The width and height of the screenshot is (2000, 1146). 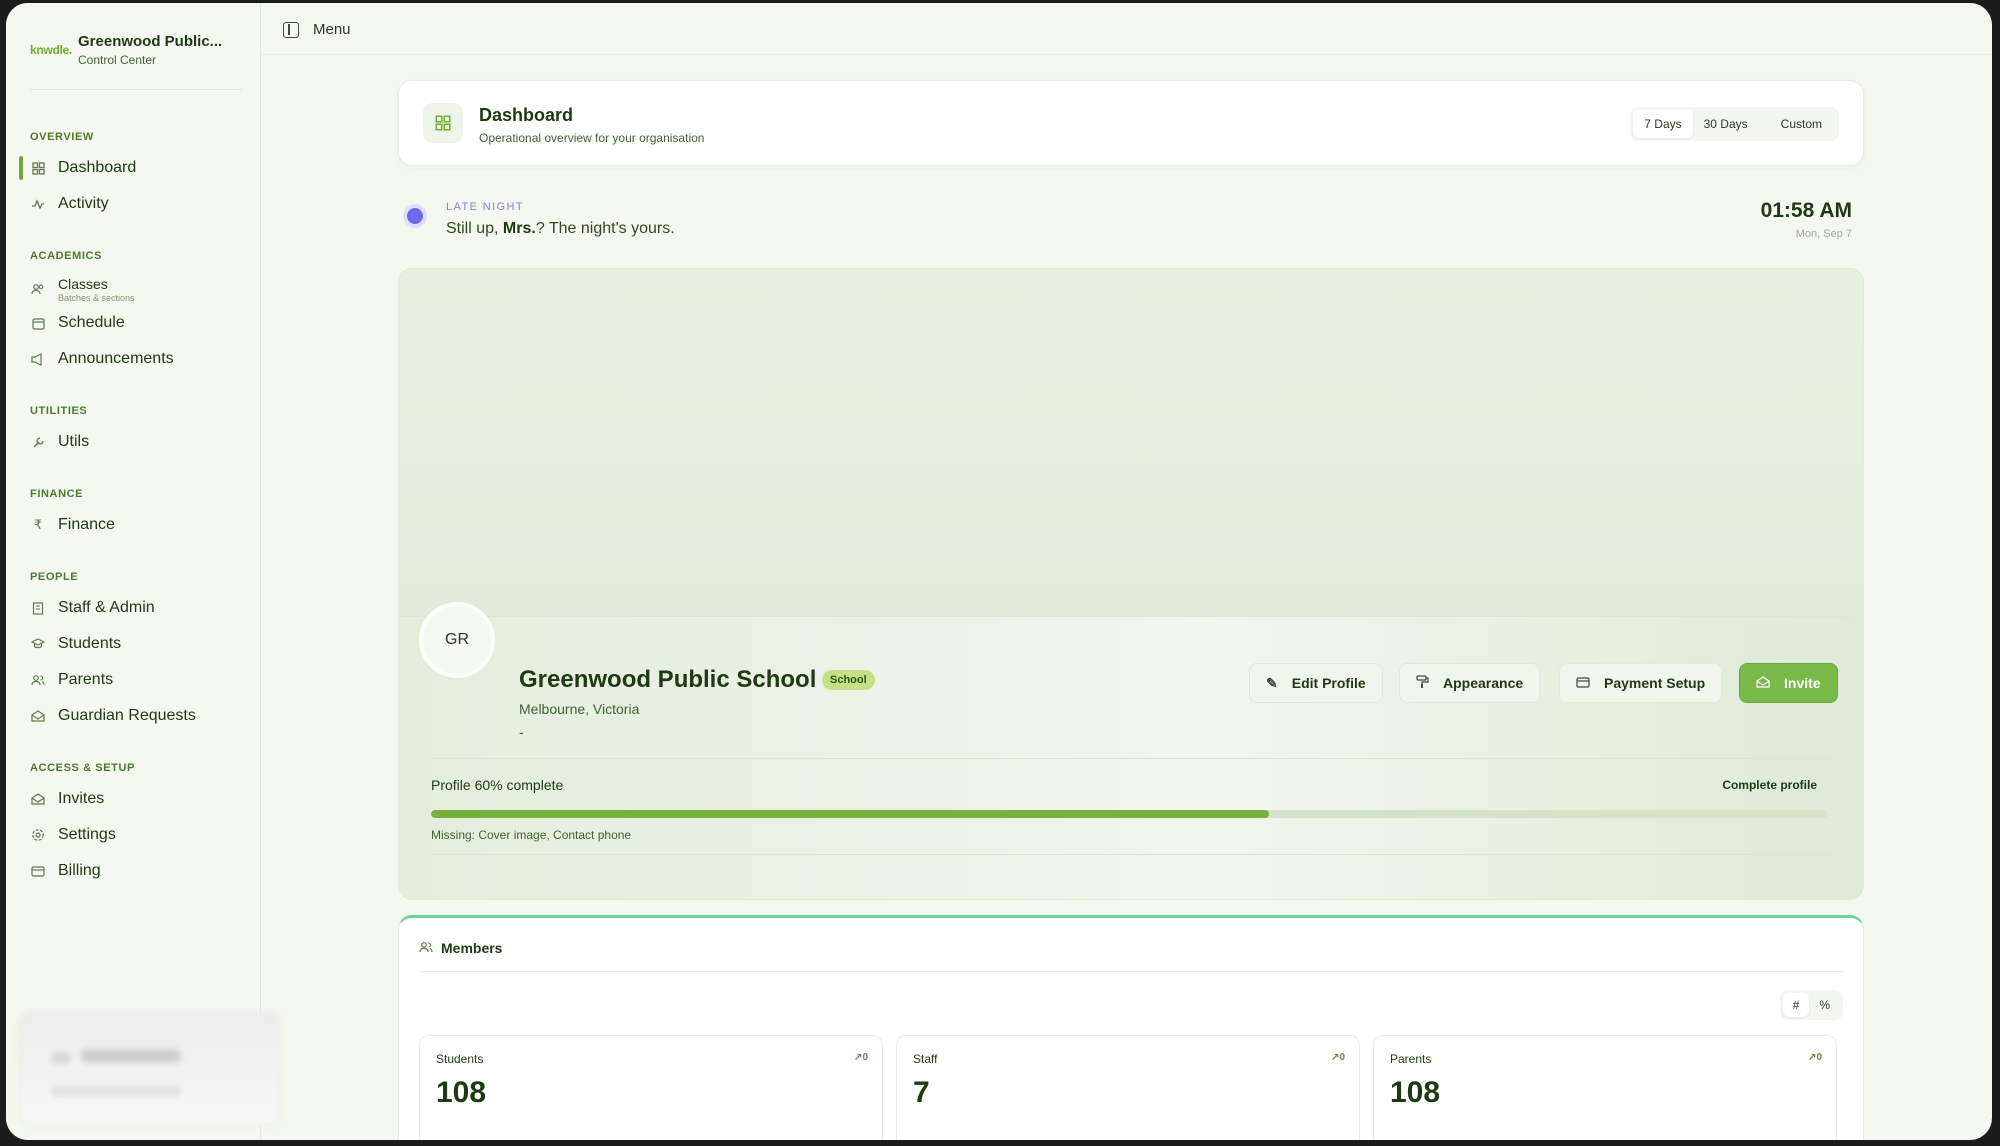 I want to click on brand-divider, so click(x=136, y=89).